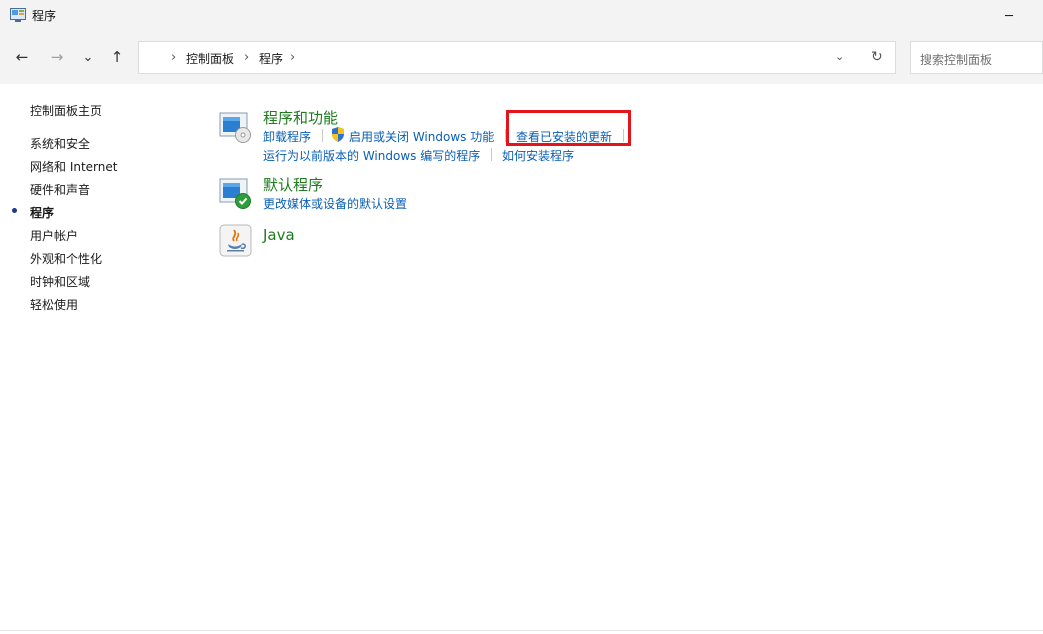 The height and width of the screenshot is (634, 1043). Describe the element at coordinates (54, 304) in the screenshot. I see `sidebar-item-ease-of-access: 轻松使用` at that location.